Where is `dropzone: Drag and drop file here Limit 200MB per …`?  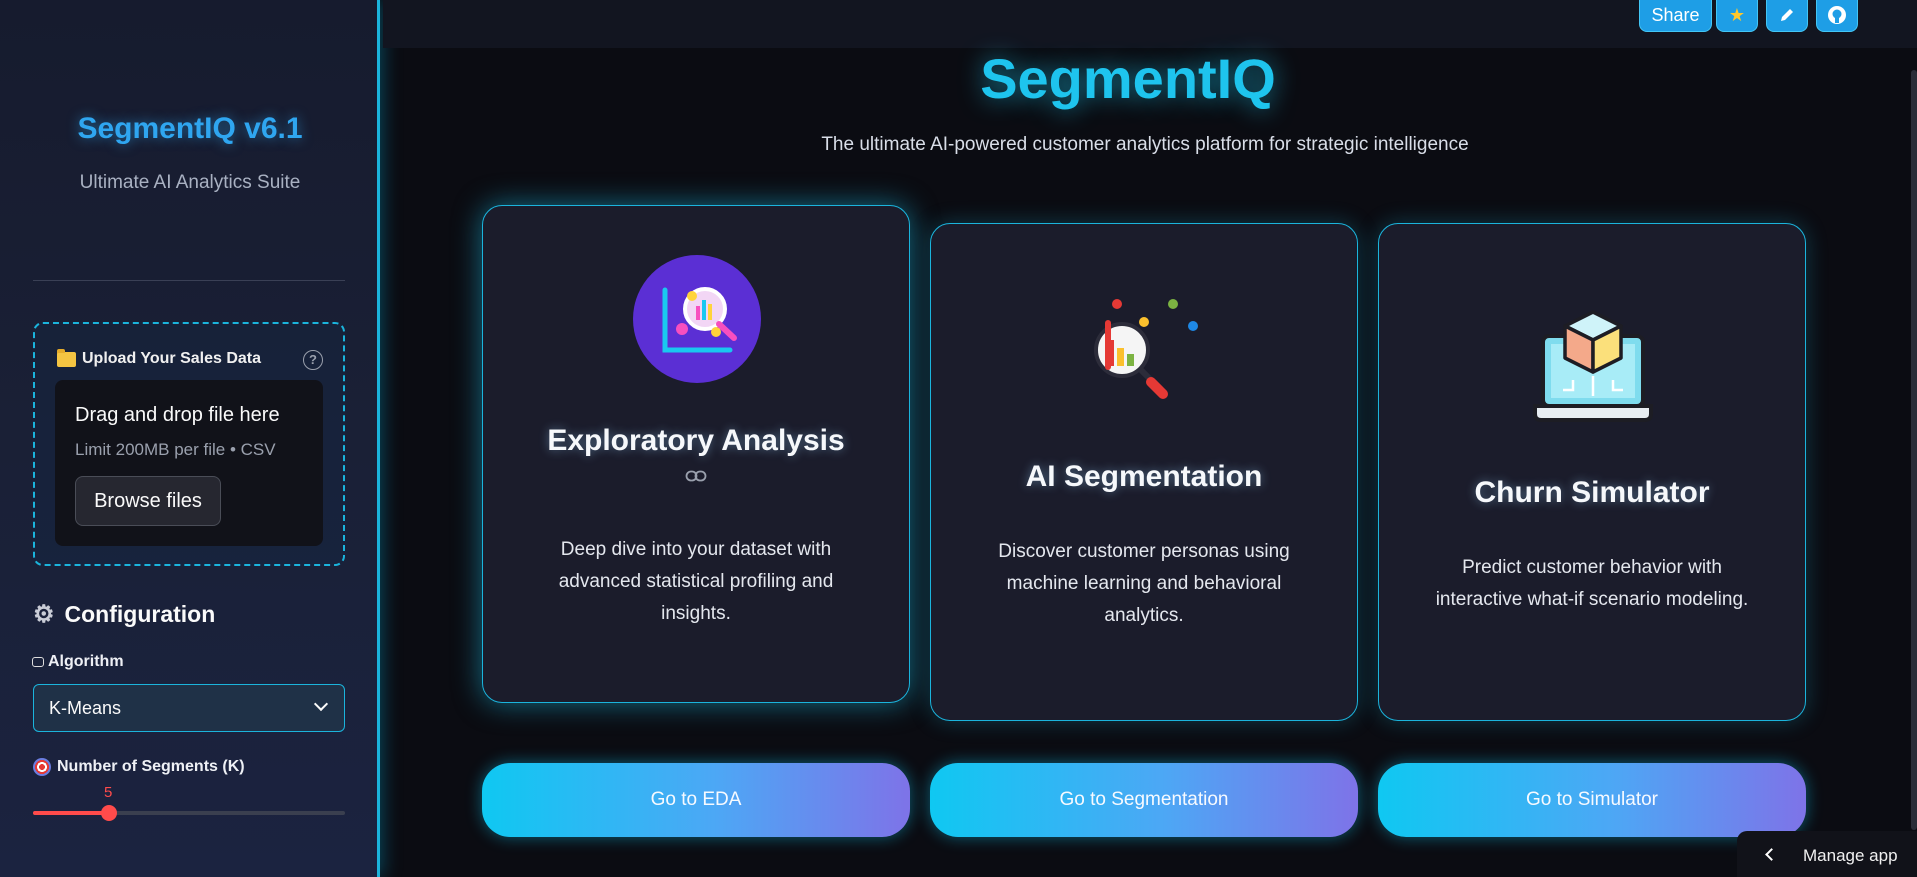
dropzone: Drag and drop file here Limit 200MB per … is located at coordinates (189, 463).